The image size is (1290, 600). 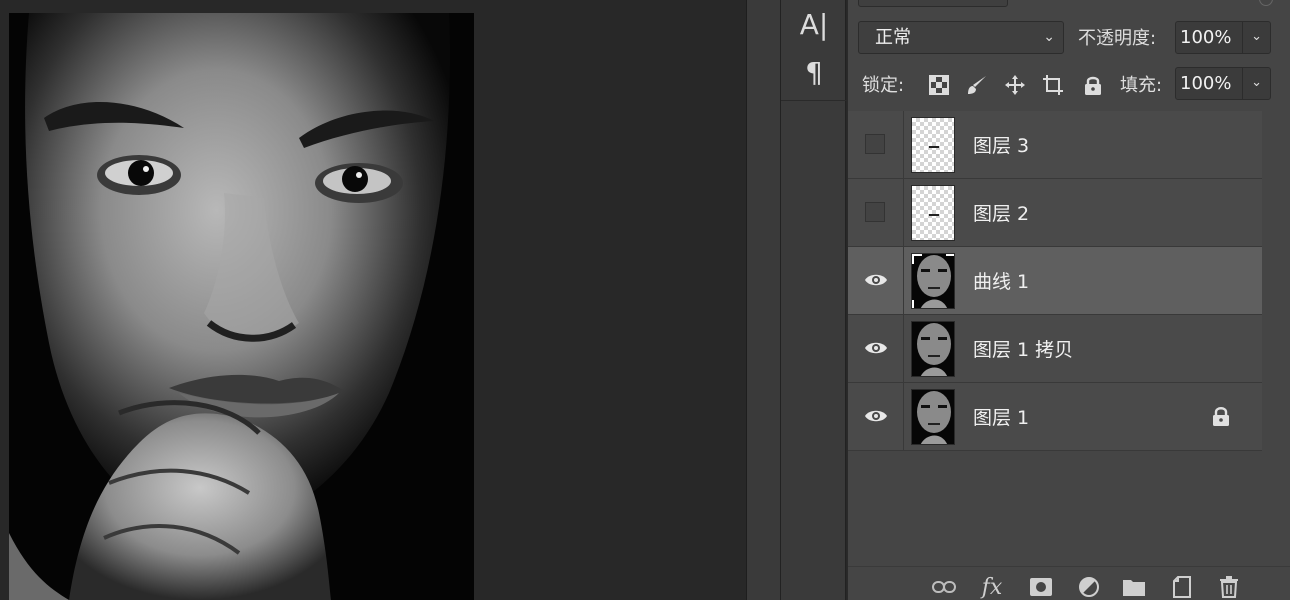 I want to click on character-panel-button: A|, so click(x=814, y=24).